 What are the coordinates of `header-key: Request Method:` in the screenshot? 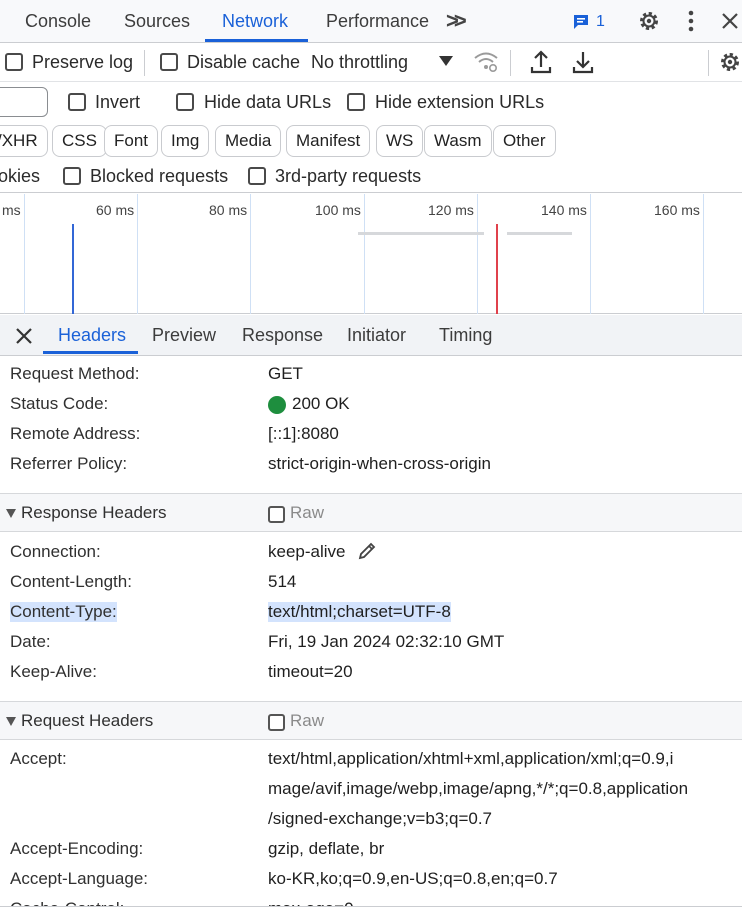 It's located at (75, 373).